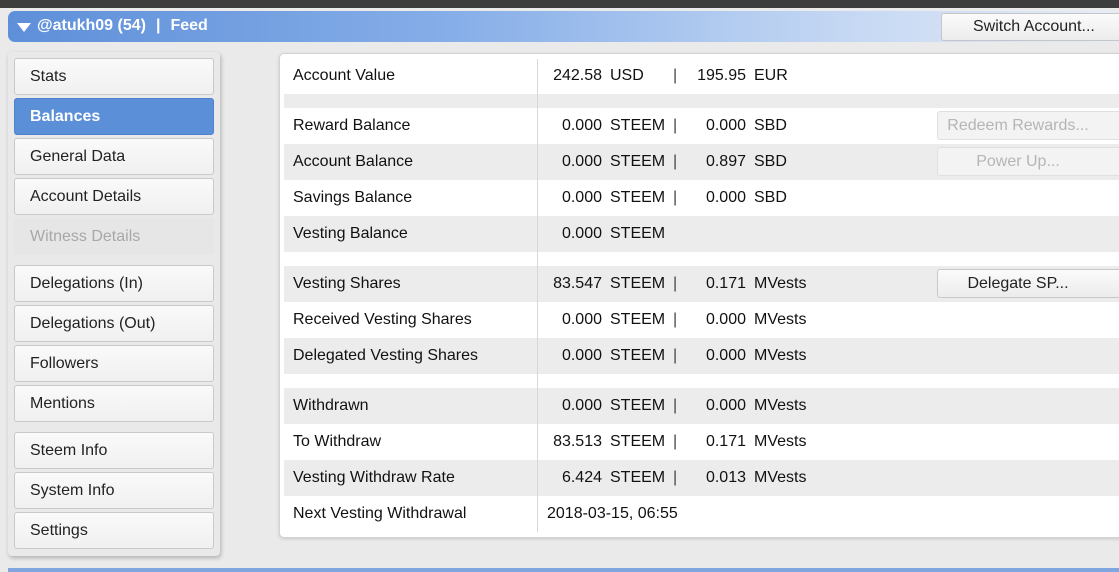 The height and width of the screenshot is (572, 1119). What do you see at coordinates (701, 234) in the screenshot?
I see `row-vesting-balance: Vesting Balance 0.000 STEEM` at bounding box center [701, 234].